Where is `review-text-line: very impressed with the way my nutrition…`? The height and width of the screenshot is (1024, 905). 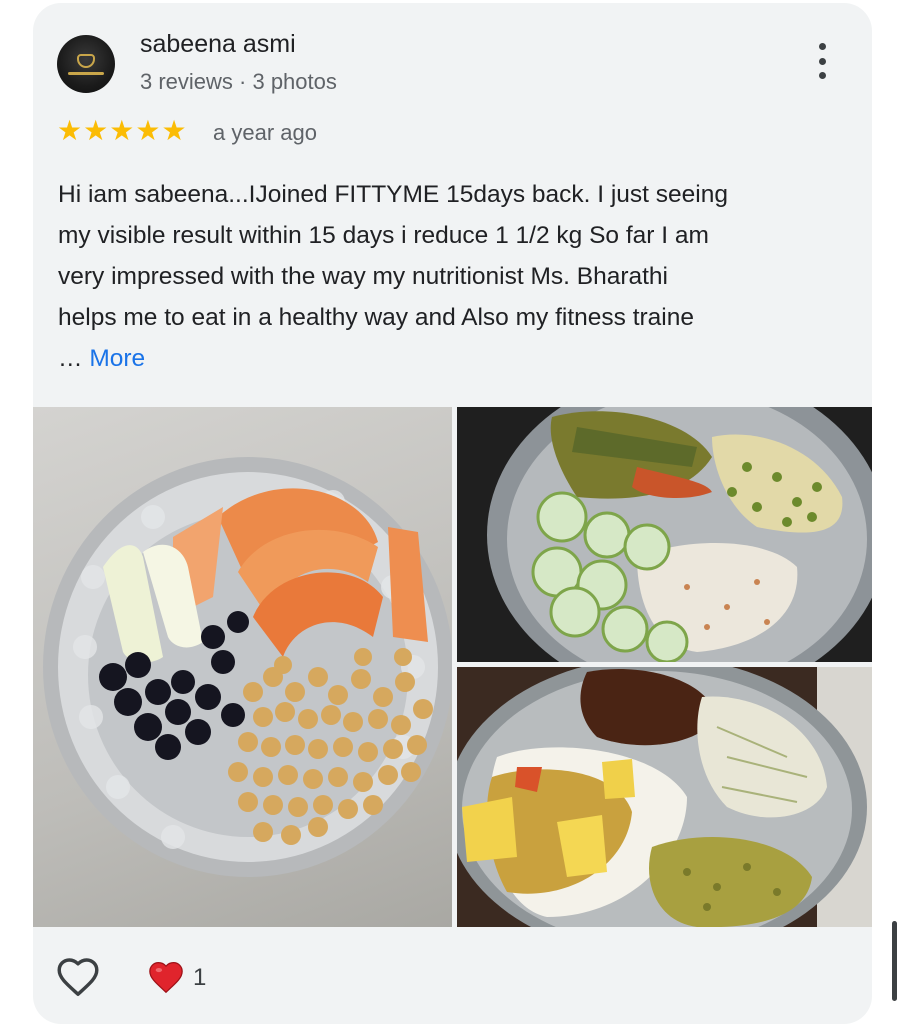 review-text-line: very impressed with the way my nutrition… is located at coordinates (363, 276).